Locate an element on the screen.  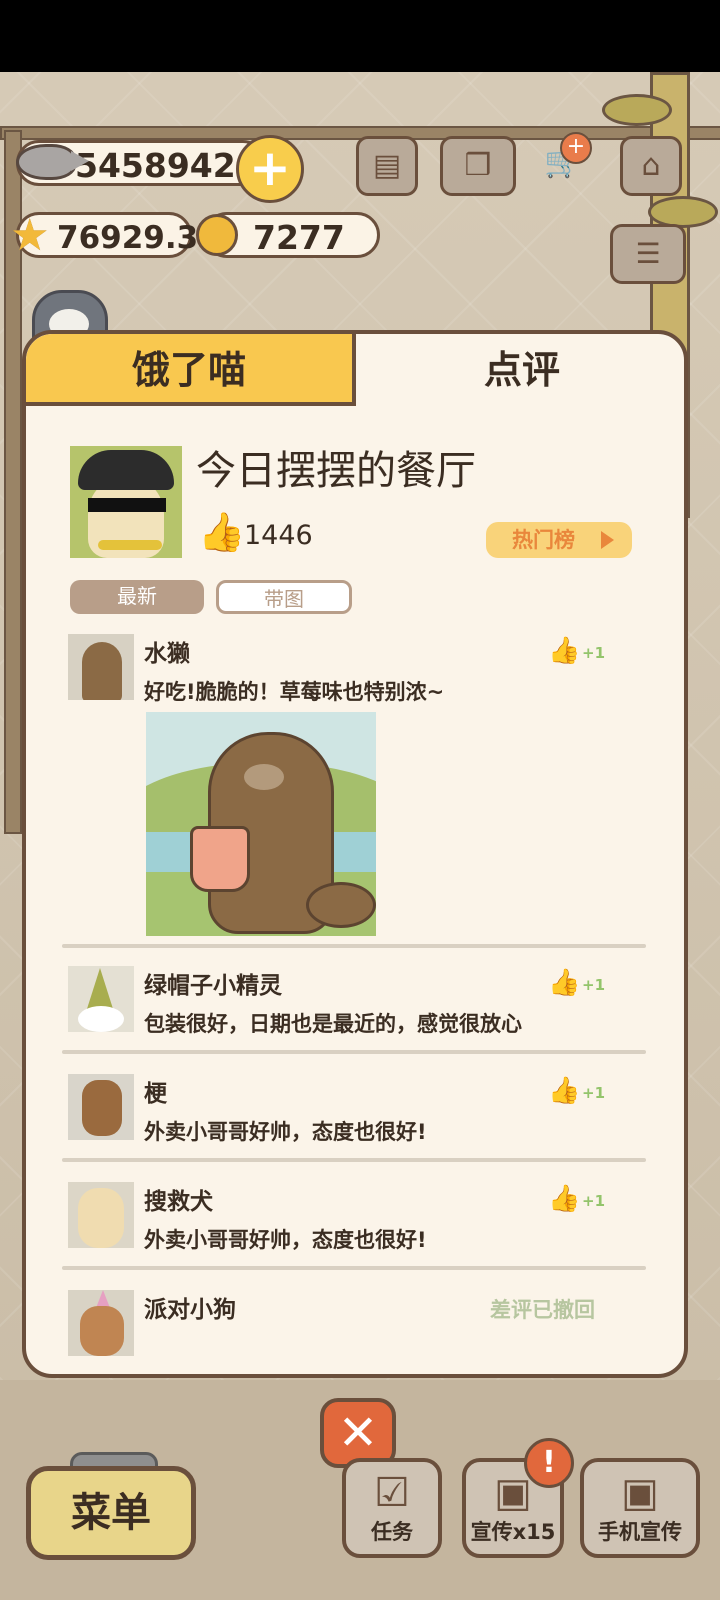
review-text: 包装很好，日期也是最近的，感觉很放心 is located at coordinates (333, 1024).